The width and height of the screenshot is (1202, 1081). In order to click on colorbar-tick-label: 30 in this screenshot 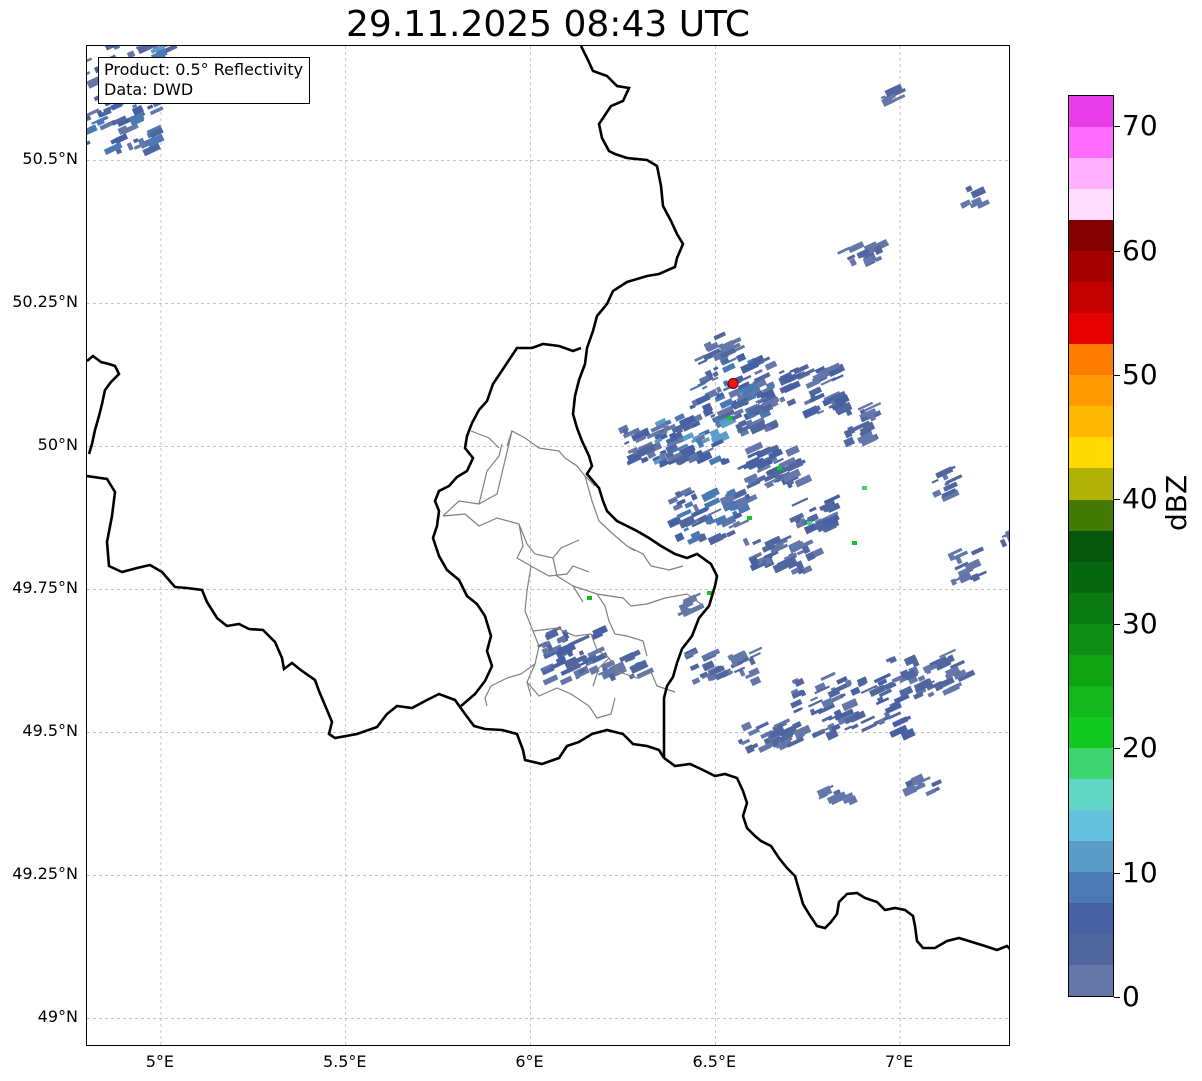, I will do `click(1140, 623)`.